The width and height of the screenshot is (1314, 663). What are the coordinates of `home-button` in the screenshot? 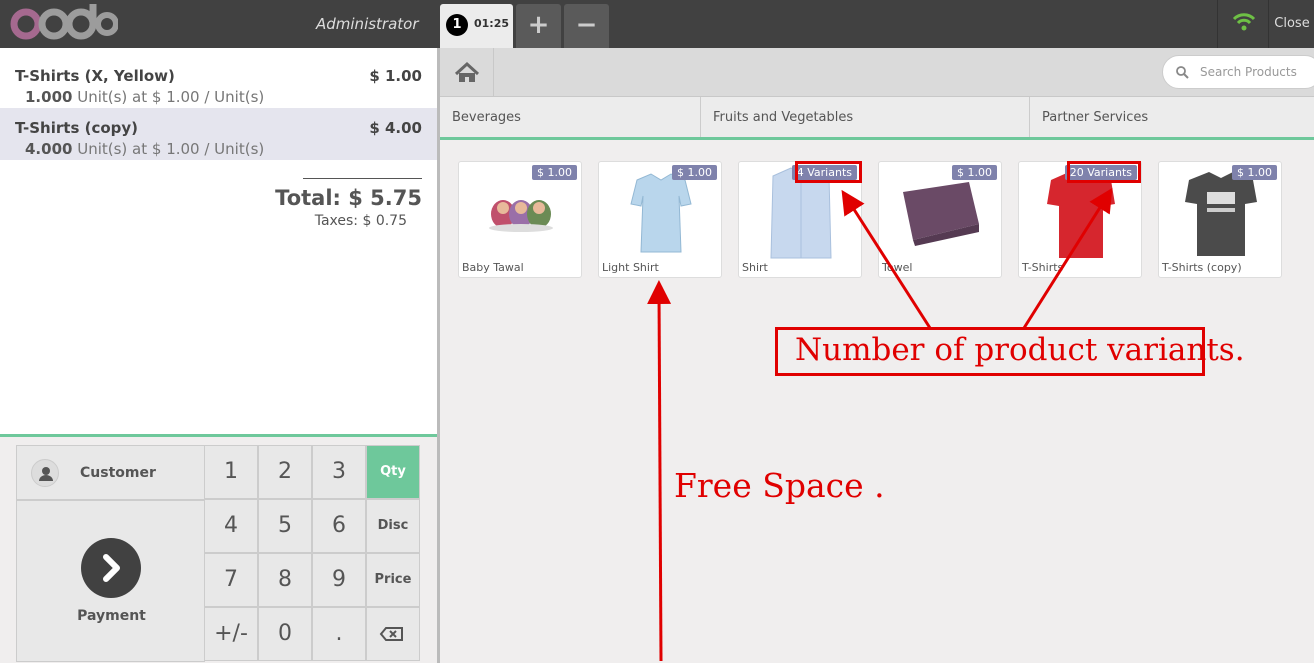 It's located at (467, 72).